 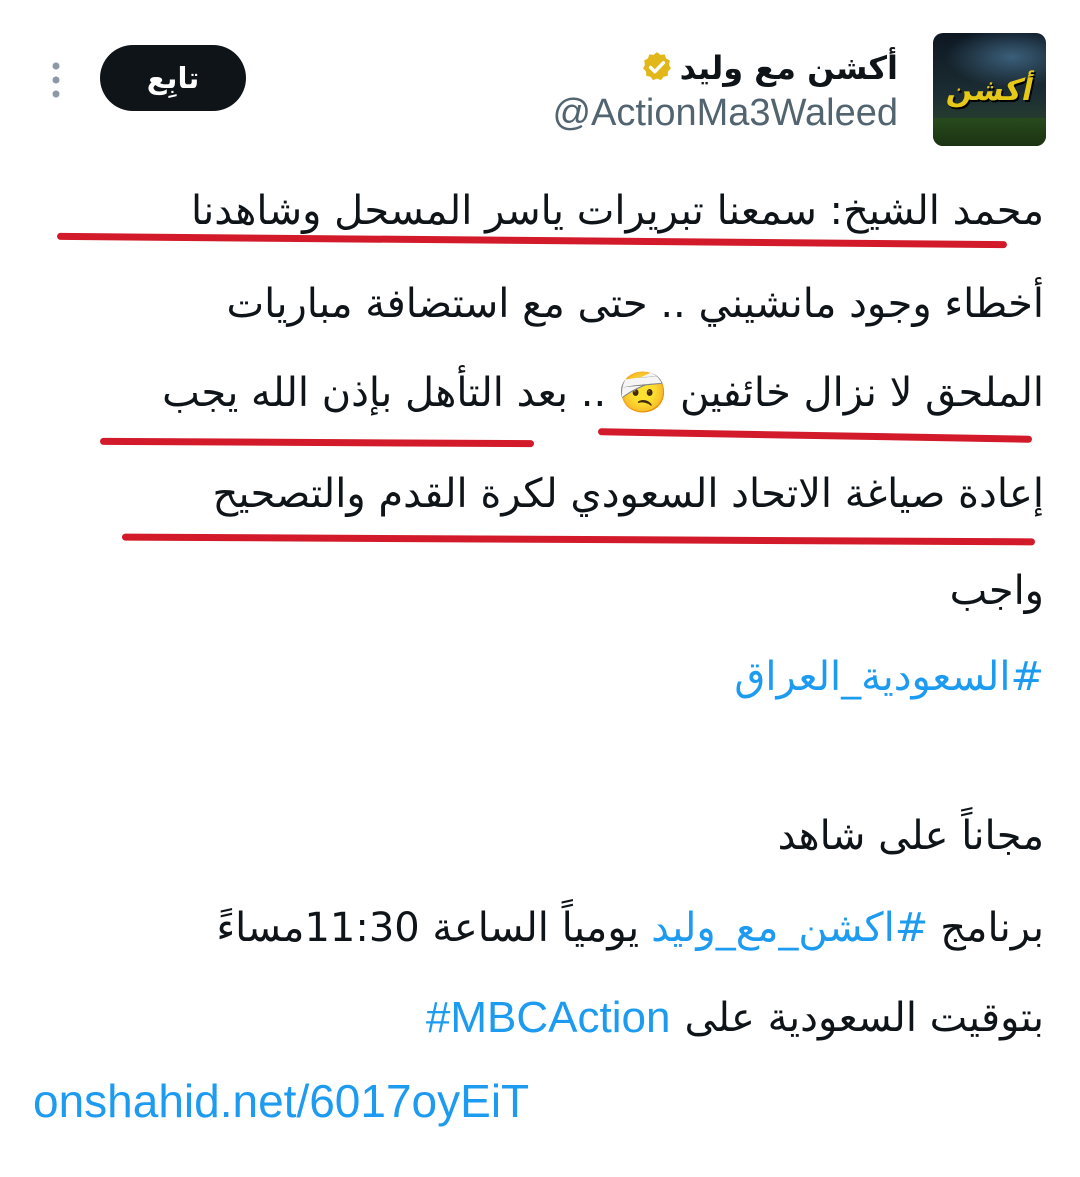 What do you see at coordinates (173, 78) in the screenshot?
I see `follow-button: تابِع` at bounding box center [173, 78].